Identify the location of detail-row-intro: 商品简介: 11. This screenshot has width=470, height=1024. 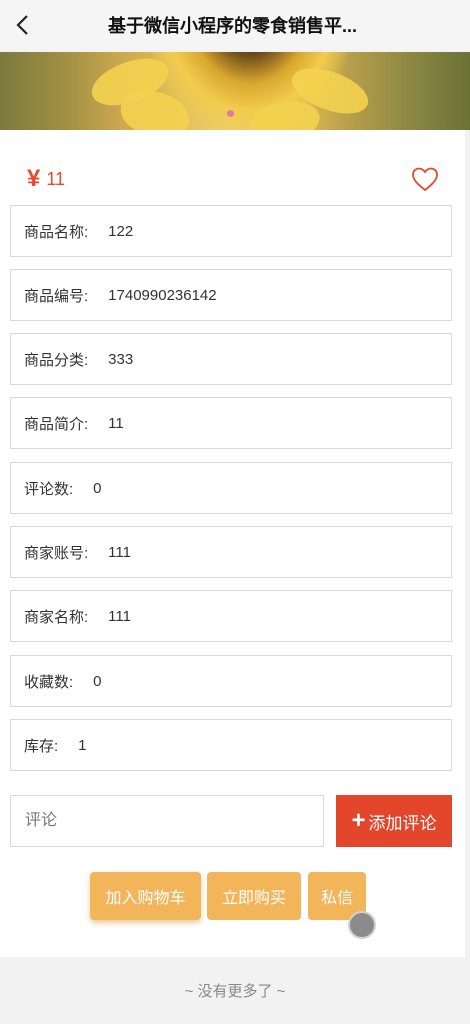
(231, 423).